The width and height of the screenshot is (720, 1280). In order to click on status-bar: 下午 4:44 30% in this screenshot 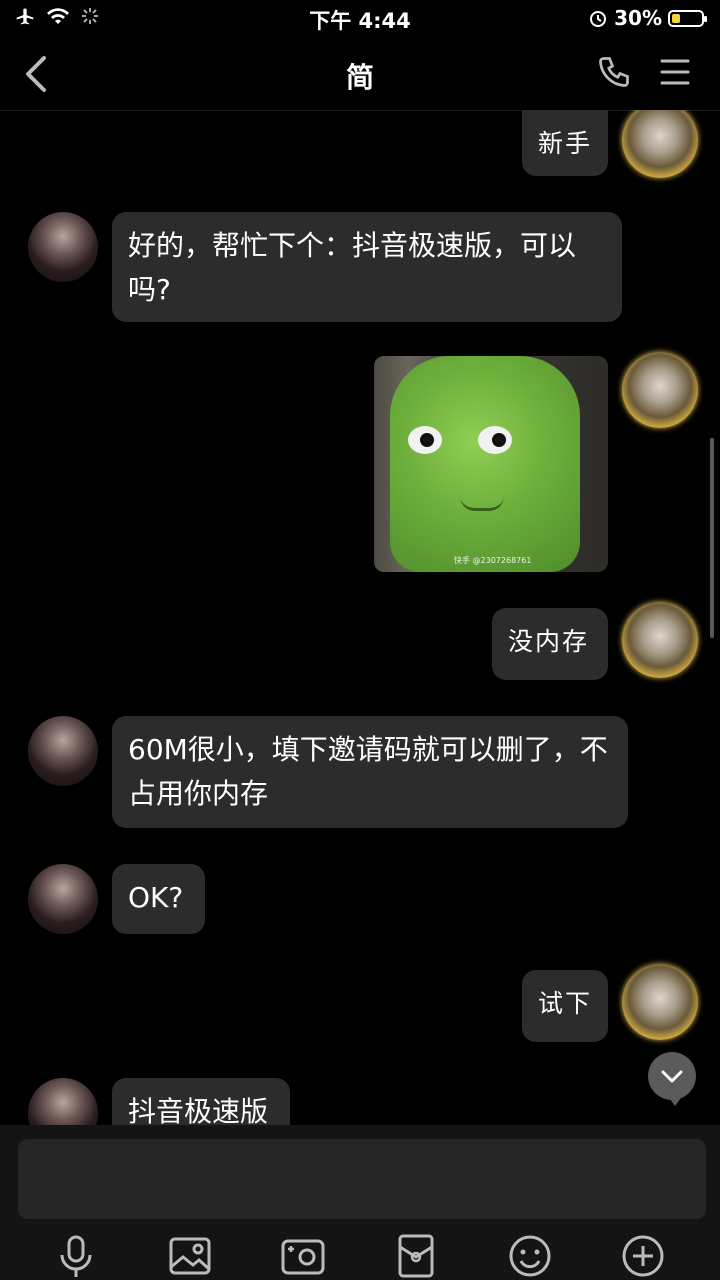, I will do `click(360, 18)`.